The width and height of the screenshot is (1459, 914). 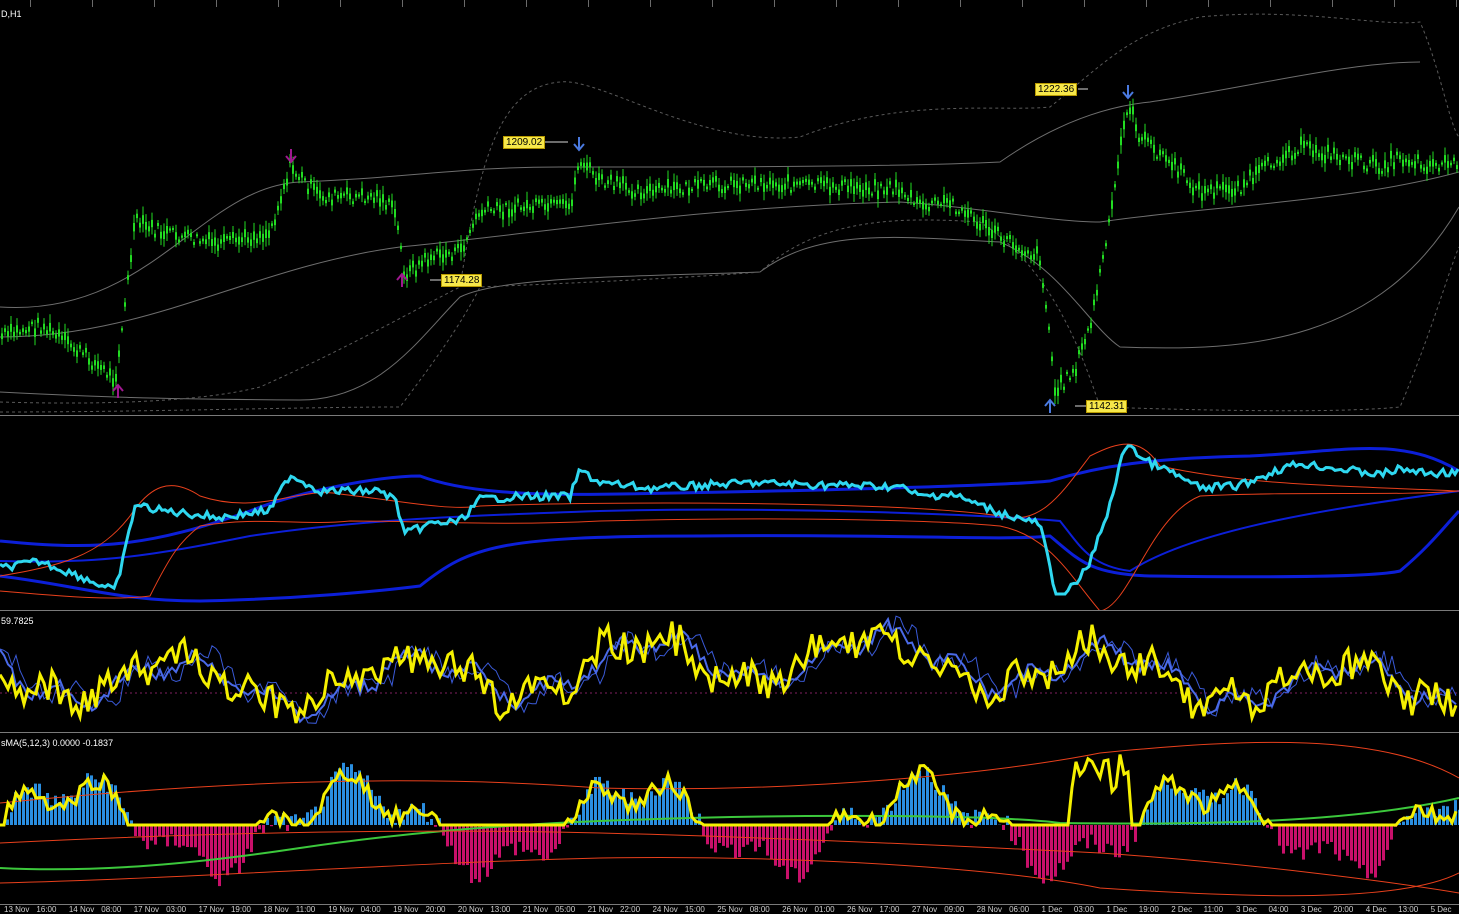 I want to click on time-axis-label: 03:00, so click(x=176, y=909).